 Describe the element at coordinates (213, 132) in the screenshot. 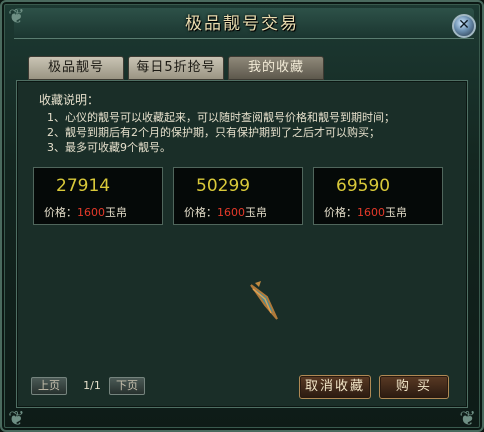

I see `notes-line: 2、靓号到期后有2个月的保护期，只有保护期到了之后才可以购买；` at that location.